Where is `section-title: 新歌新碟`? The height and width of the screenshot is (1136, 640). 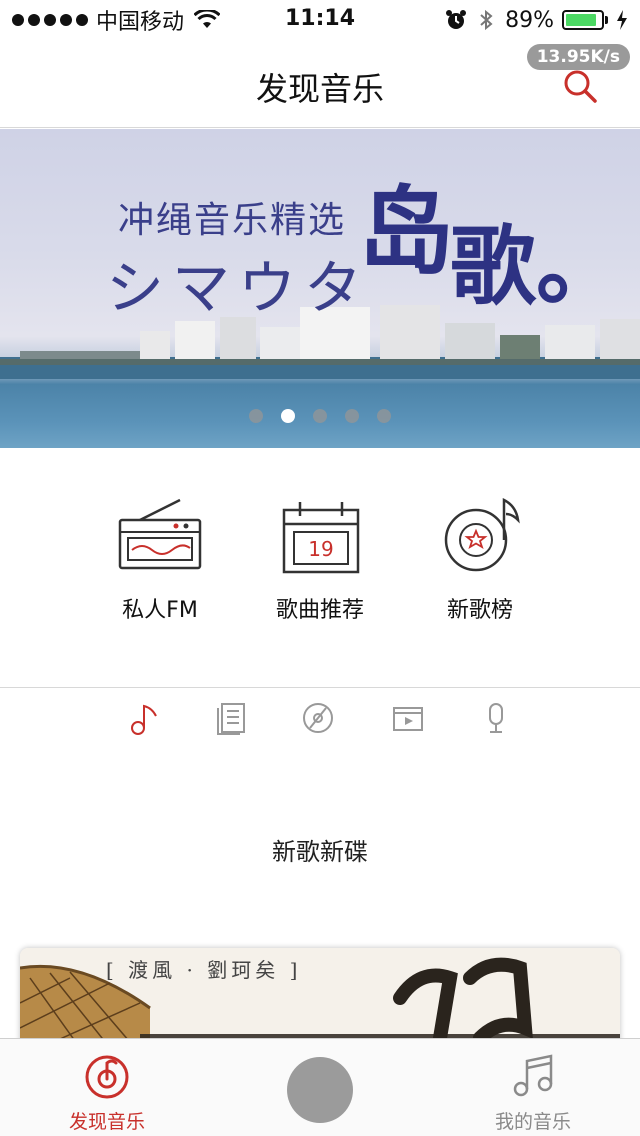 section-title: 新歌新碟 is located at coordinates (320, 852).